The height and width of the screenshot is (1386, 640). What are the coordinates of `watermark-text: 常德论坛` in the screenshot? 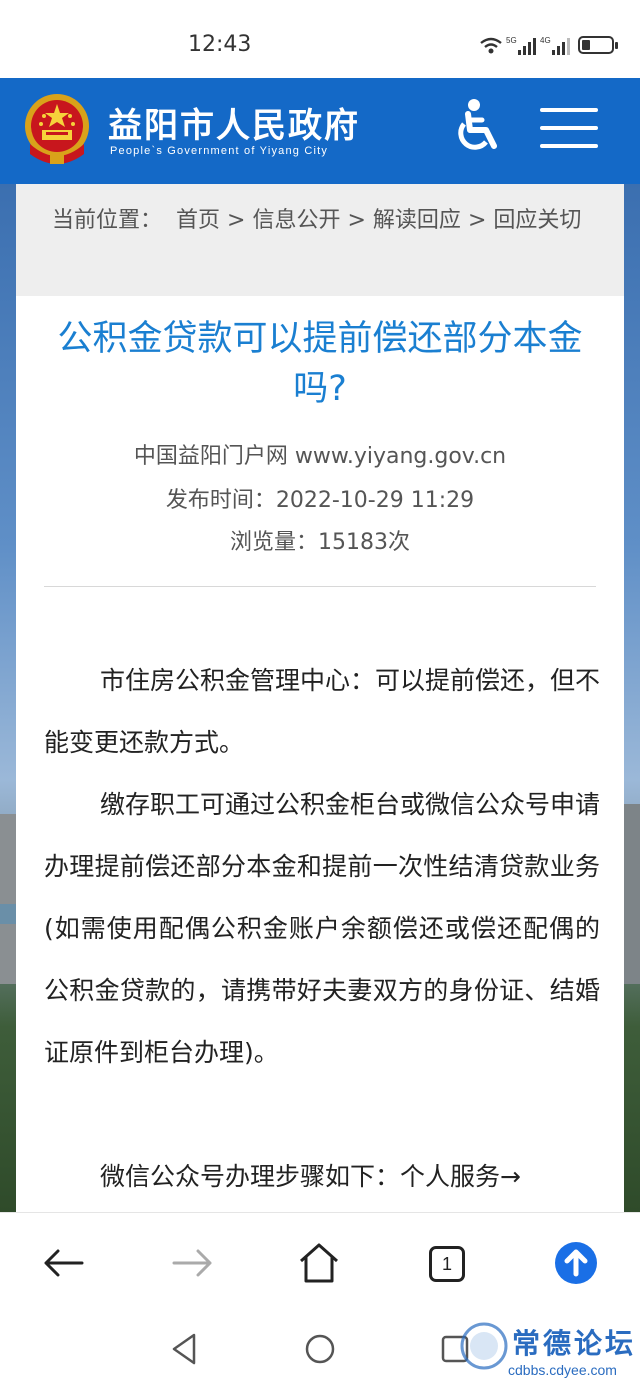 It's located at (574, 1343).